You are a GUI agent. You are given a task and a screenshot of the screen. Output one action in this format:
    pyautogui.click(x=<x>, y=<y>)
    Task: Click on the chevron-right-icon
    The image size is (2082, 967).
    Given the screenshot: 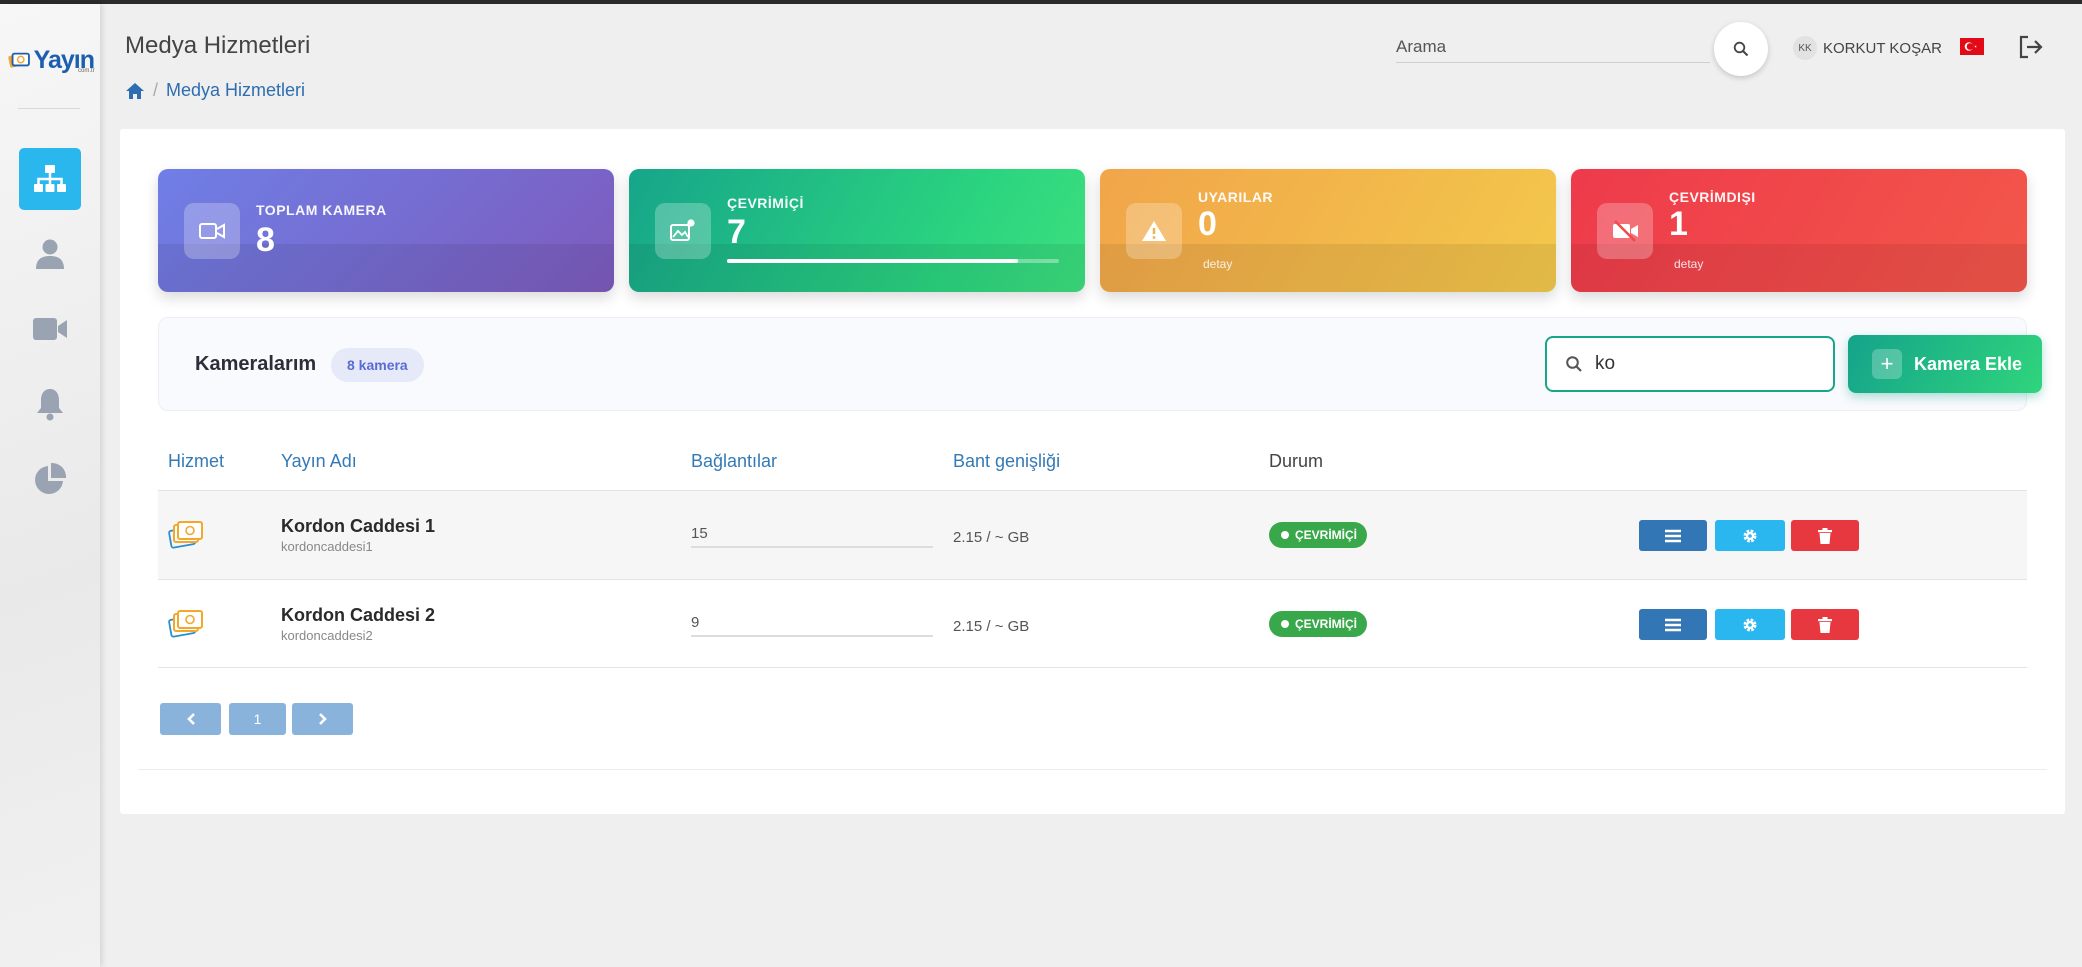 What is the action you would take?
    pyautogui.click(x=322, y=719)
    